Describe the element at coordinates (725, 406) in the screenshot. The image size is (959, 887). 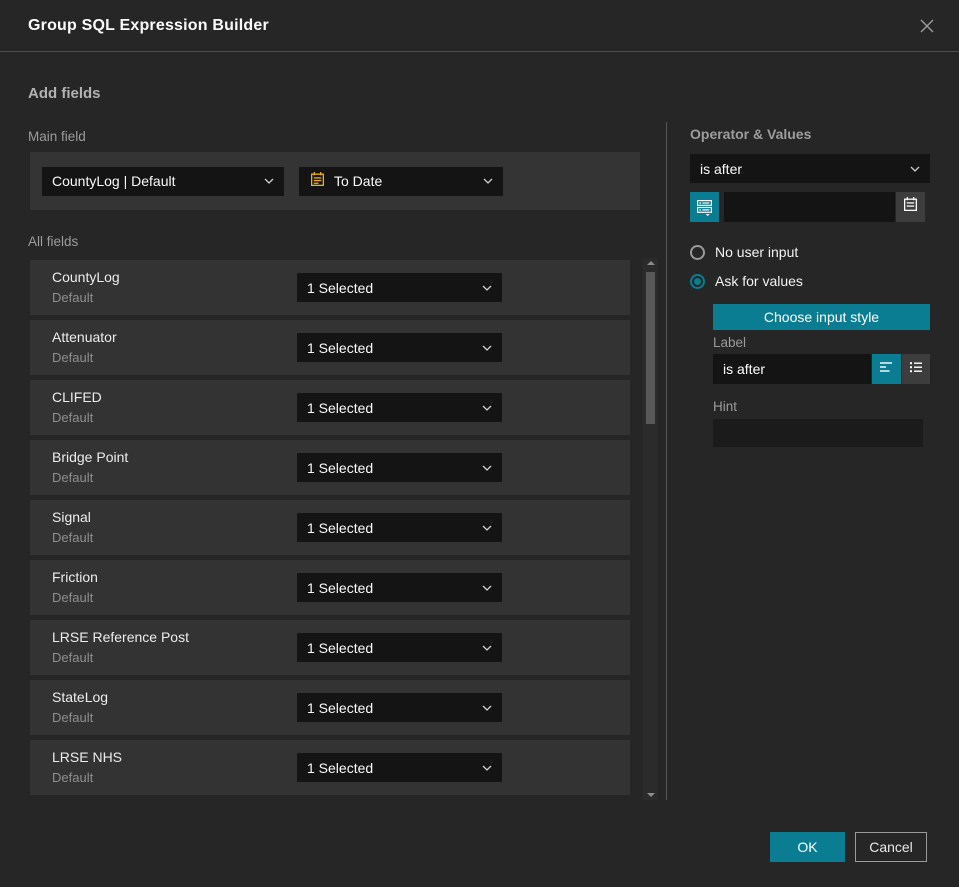
I see `hint-caption: Hint` at that location.